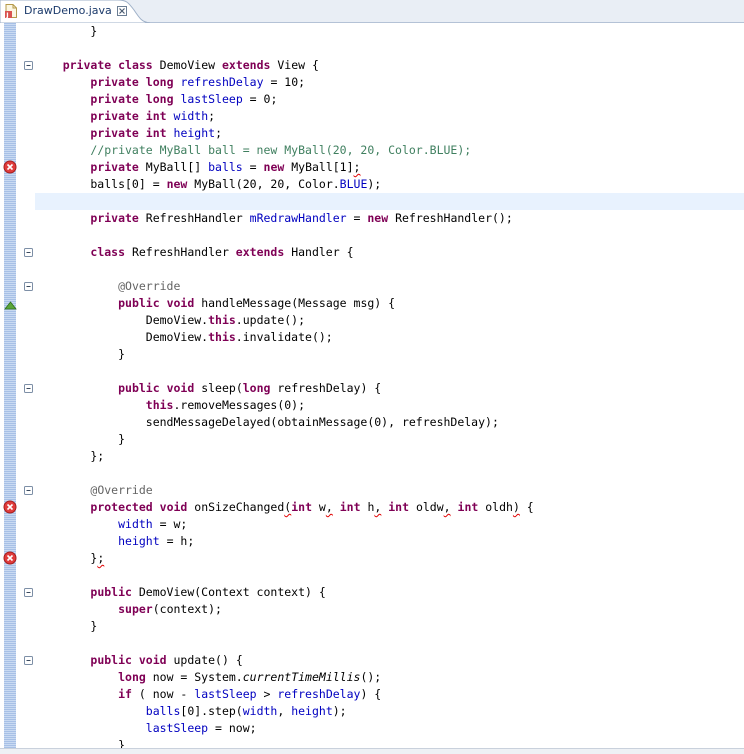 This screenshot has height=754, width=744. What do you see at coordinates (389, 167) in the screenshot?
I see `code-line: private MyBall[] balls = new MyBall[1];` at bounding box center [389, 167].